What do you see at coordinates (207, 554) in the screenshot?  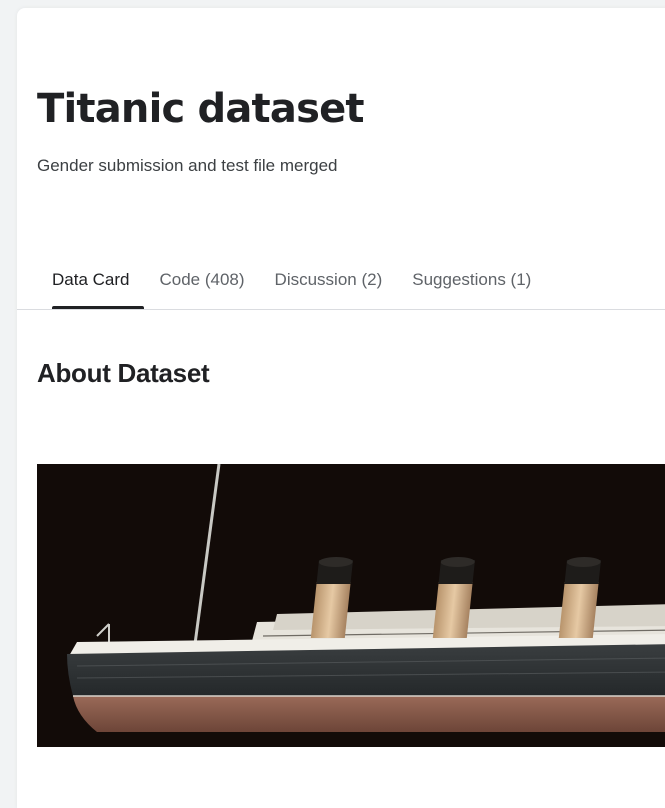 I see `ship-mast` at bounding box center [207, 554].